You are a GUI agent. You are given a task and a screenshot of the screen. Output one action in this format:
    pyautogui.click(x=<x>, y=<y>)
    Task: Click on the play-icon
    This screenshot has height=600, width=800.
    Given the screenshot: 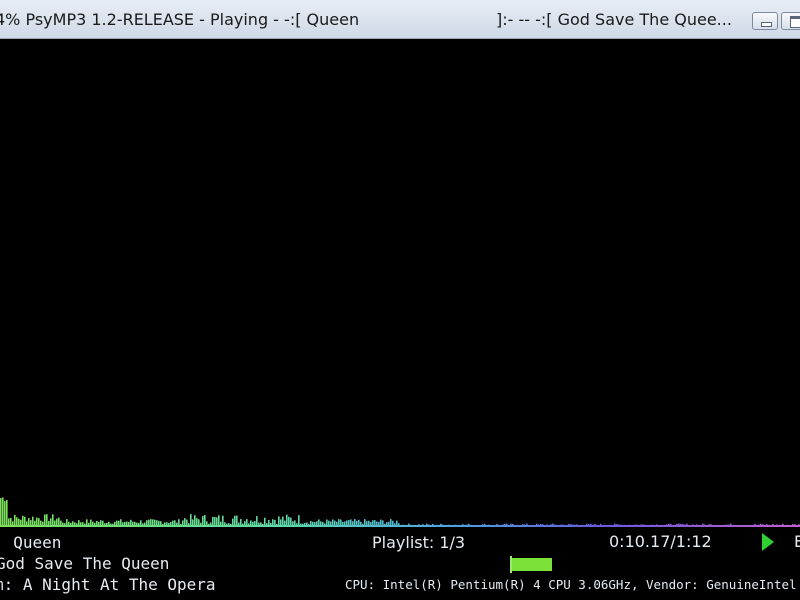 What is the action you would take?
    pyautogui.click(x=768, y=542)
    